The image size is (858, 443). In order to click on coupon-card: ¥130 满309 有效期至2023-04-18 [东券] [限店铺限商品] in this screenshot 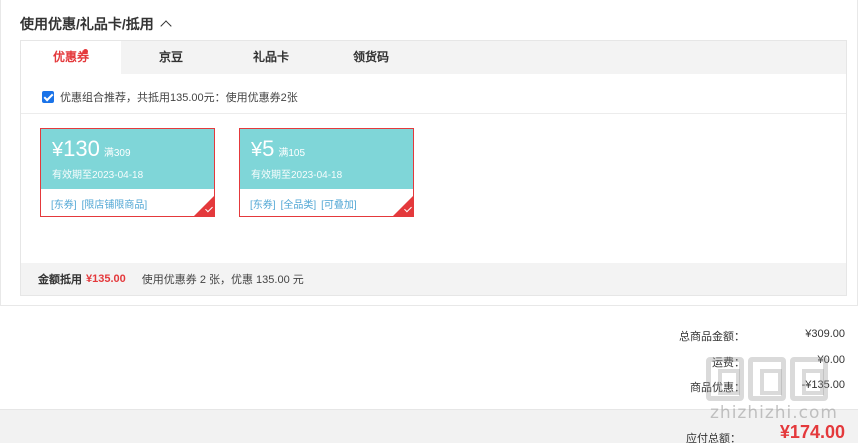, I will do `click(127, 172)`.